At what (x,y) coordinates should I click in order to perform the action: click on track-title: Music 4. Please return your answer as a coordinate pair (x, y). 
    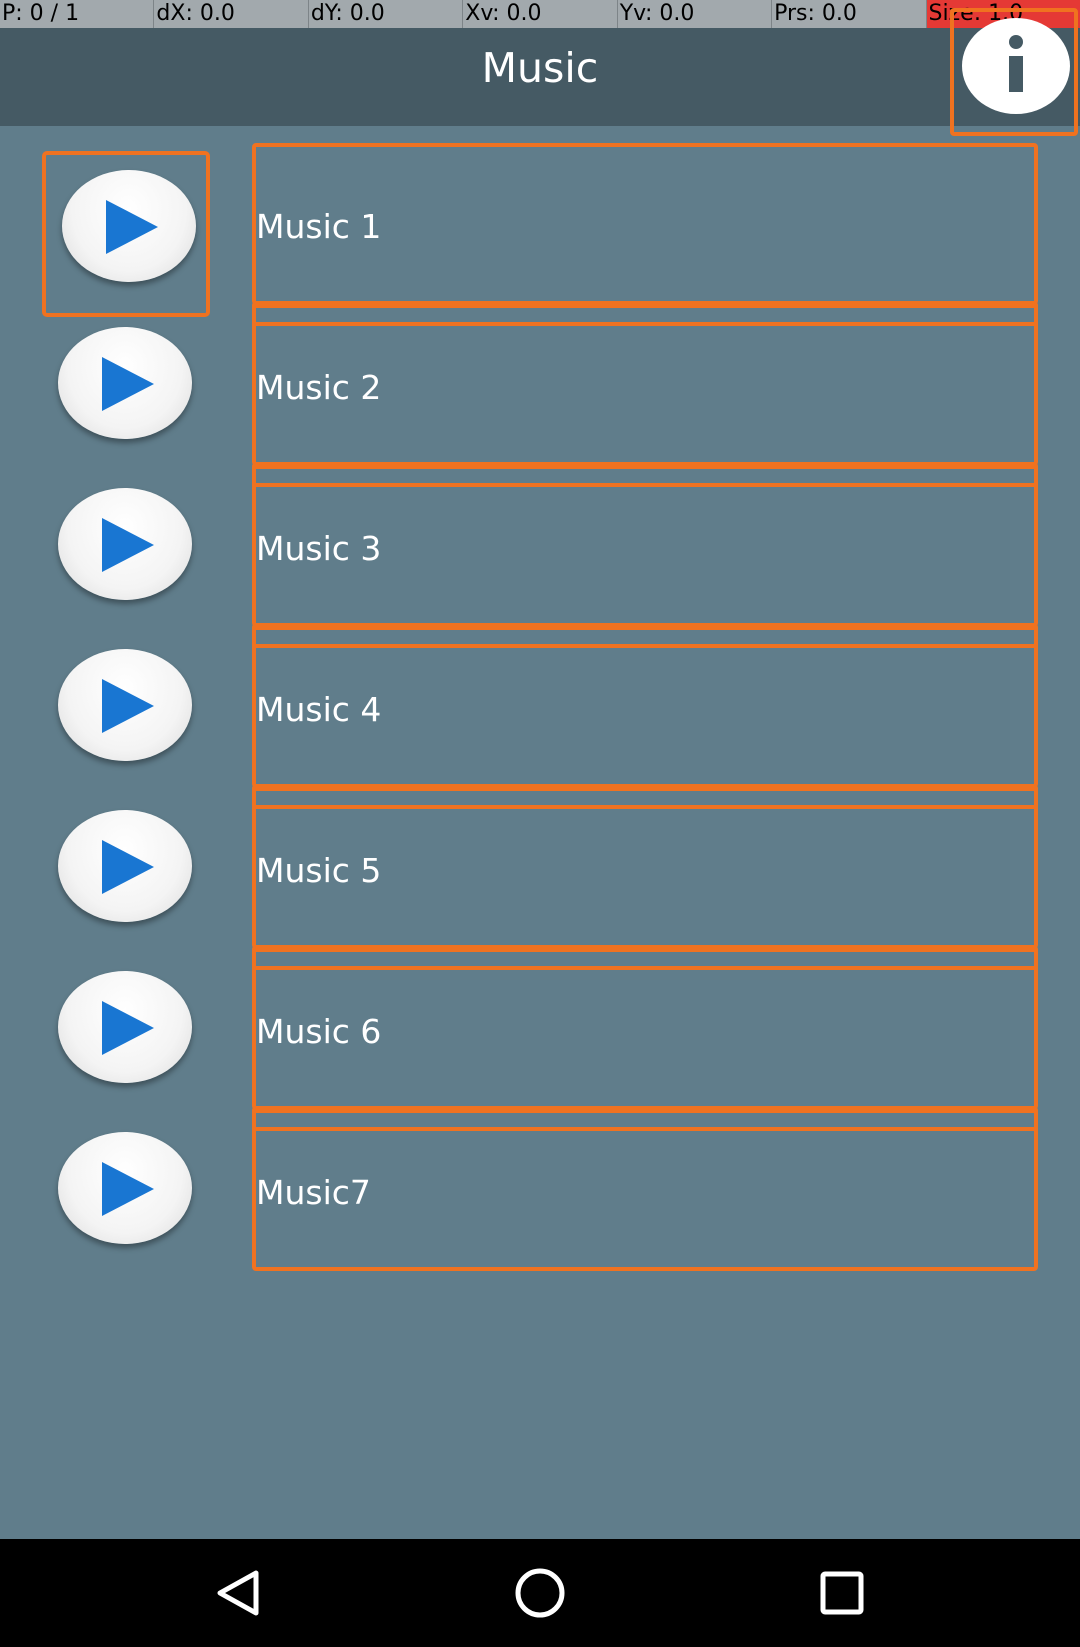
    Looking at the image, I should click on (319, 709).